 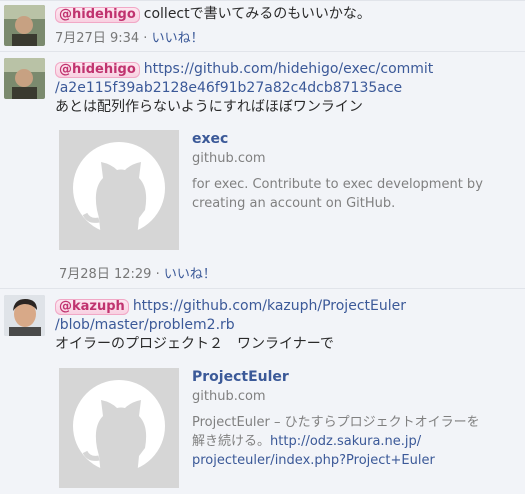 What do you see at coordinates (345, 441) in the screenshot?
I see `preview-link: http://odz.sakura.ne.jp/` at bounding box center [345, 441].